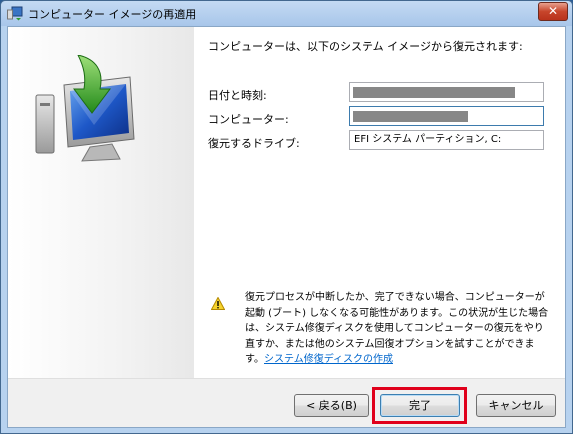  I want to click on title-bar: コンピューター イメージの再適用 ✕, so click(286, 13).